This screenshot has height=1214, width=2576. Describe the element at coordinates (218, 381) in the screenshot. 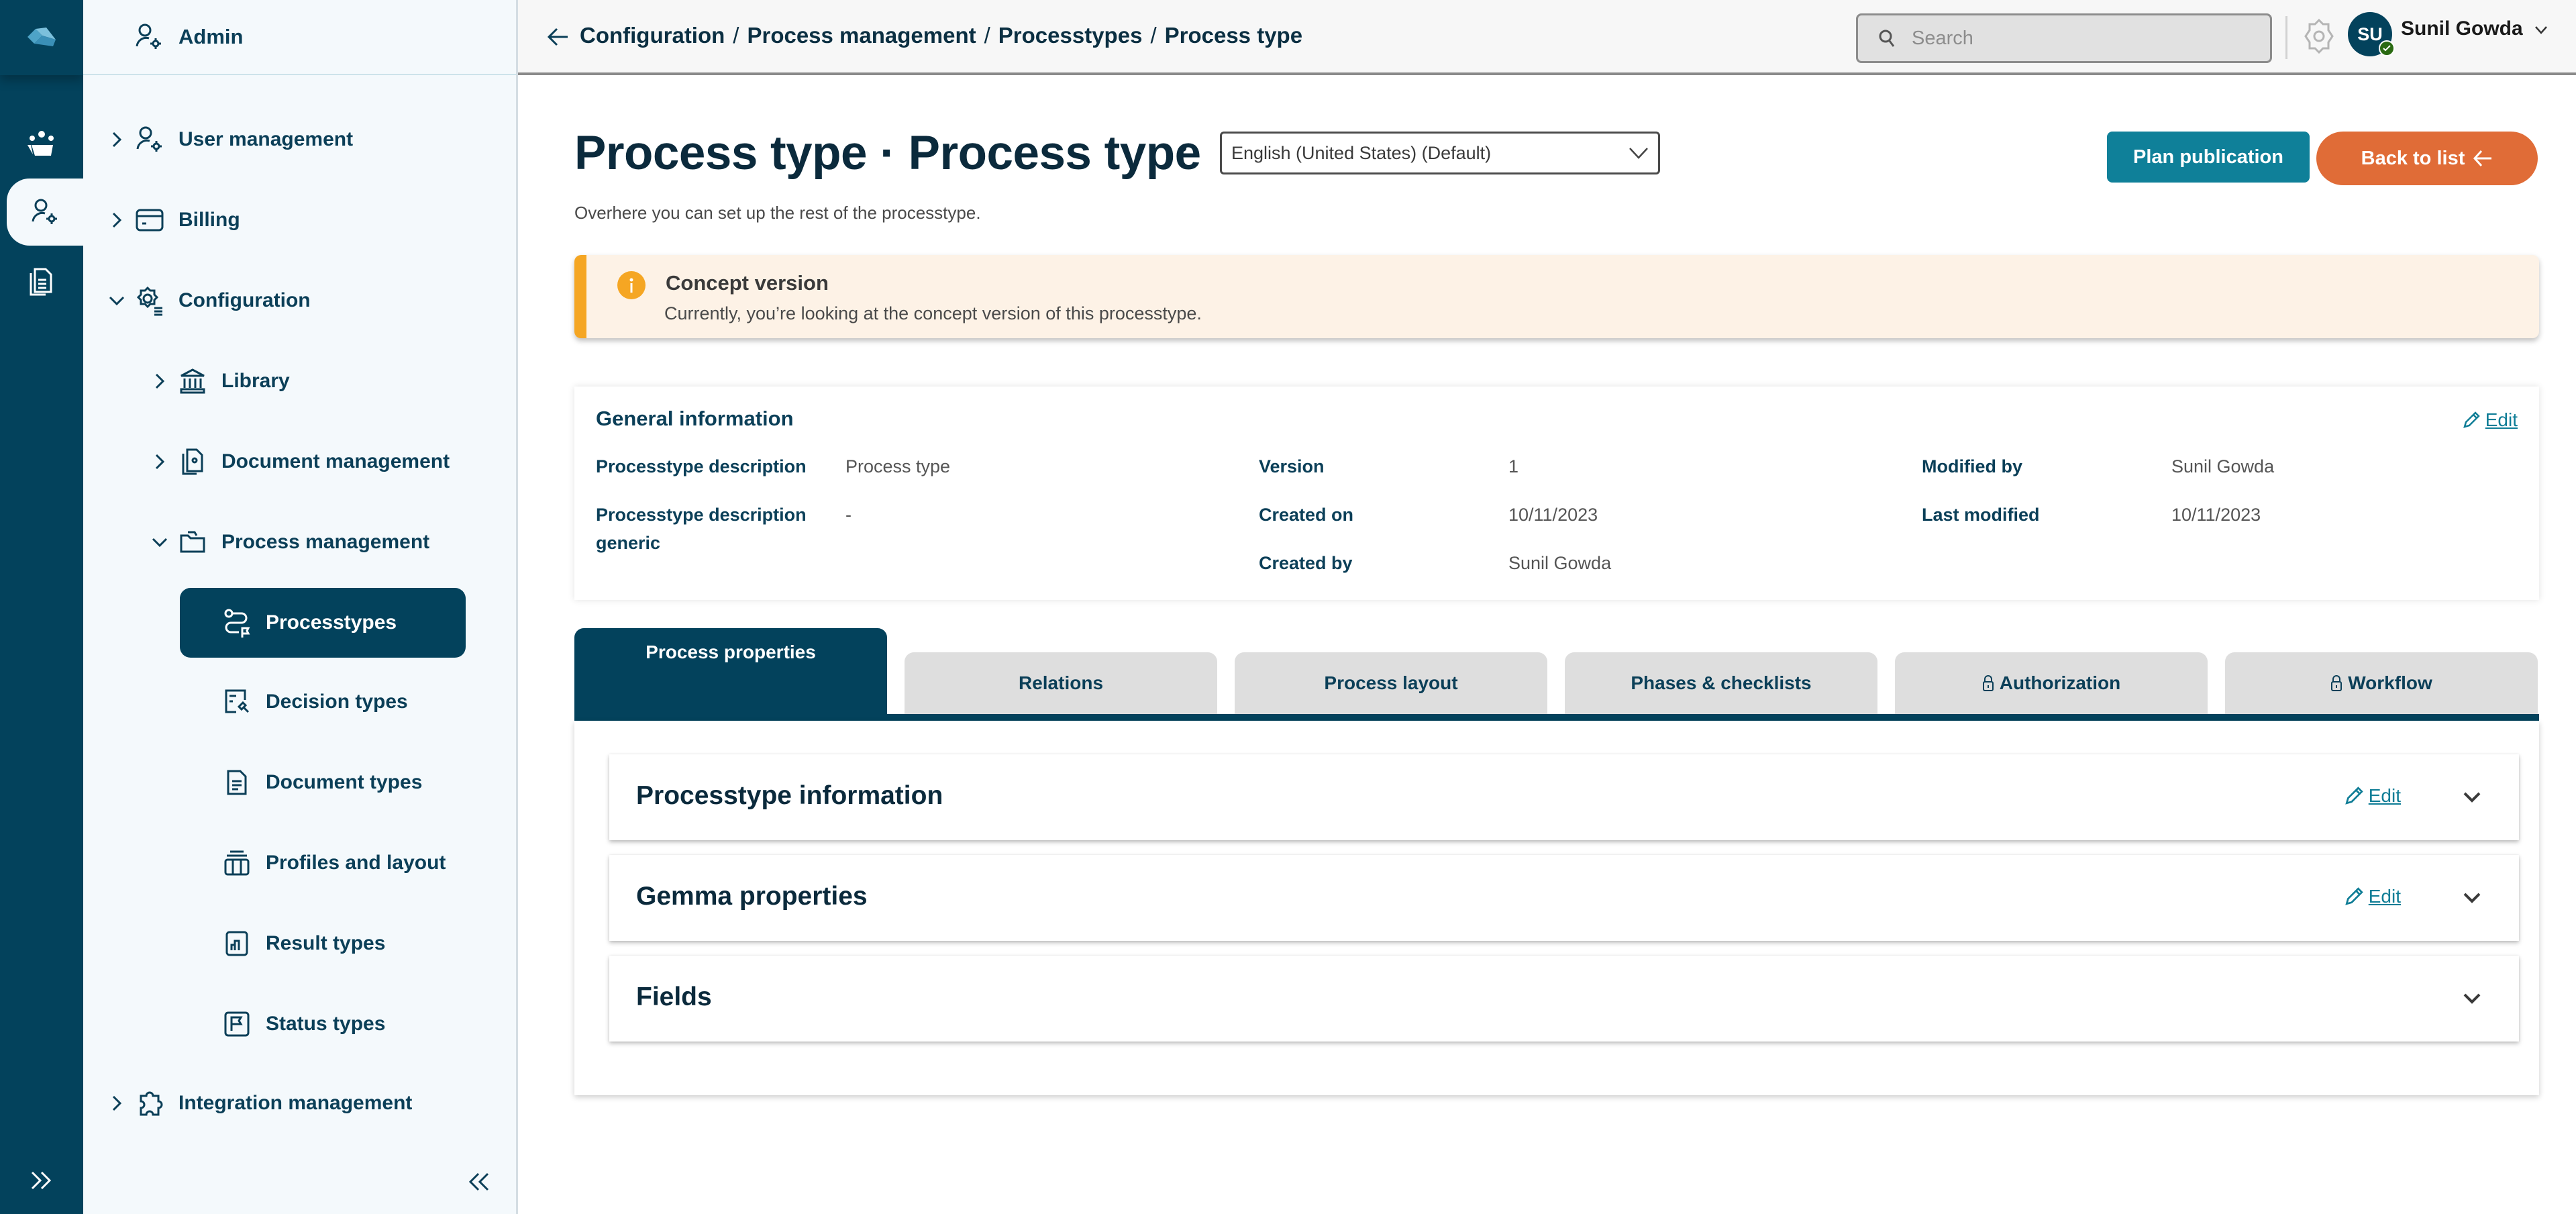

I see `sidebar-item-library: Library` at that location.